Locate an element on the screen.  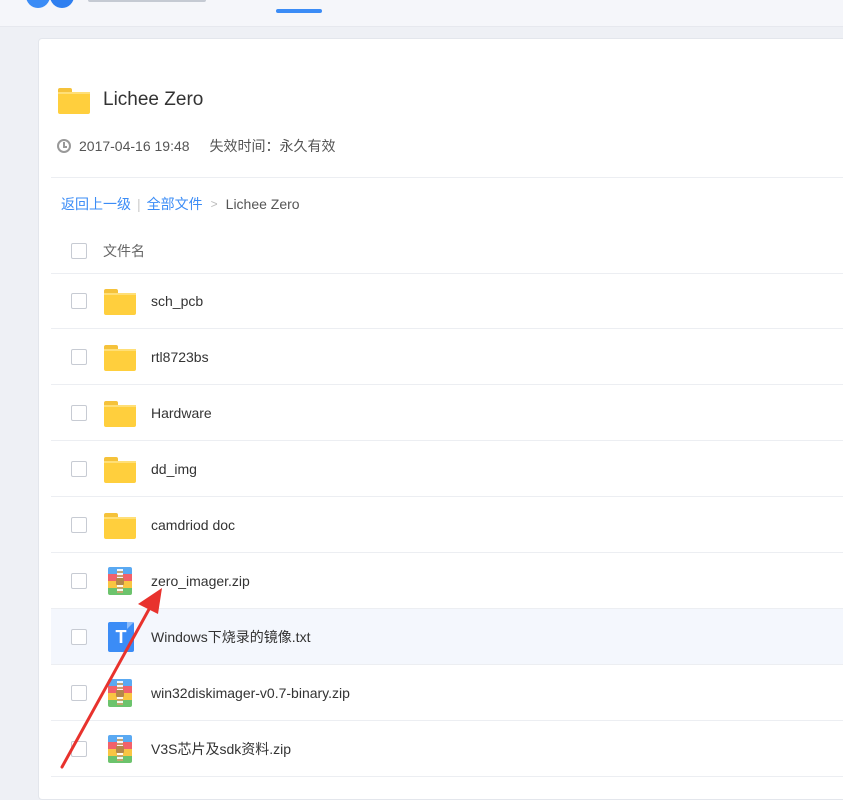
breadcrumb-arrow: > is located at coordinates (214, 204).